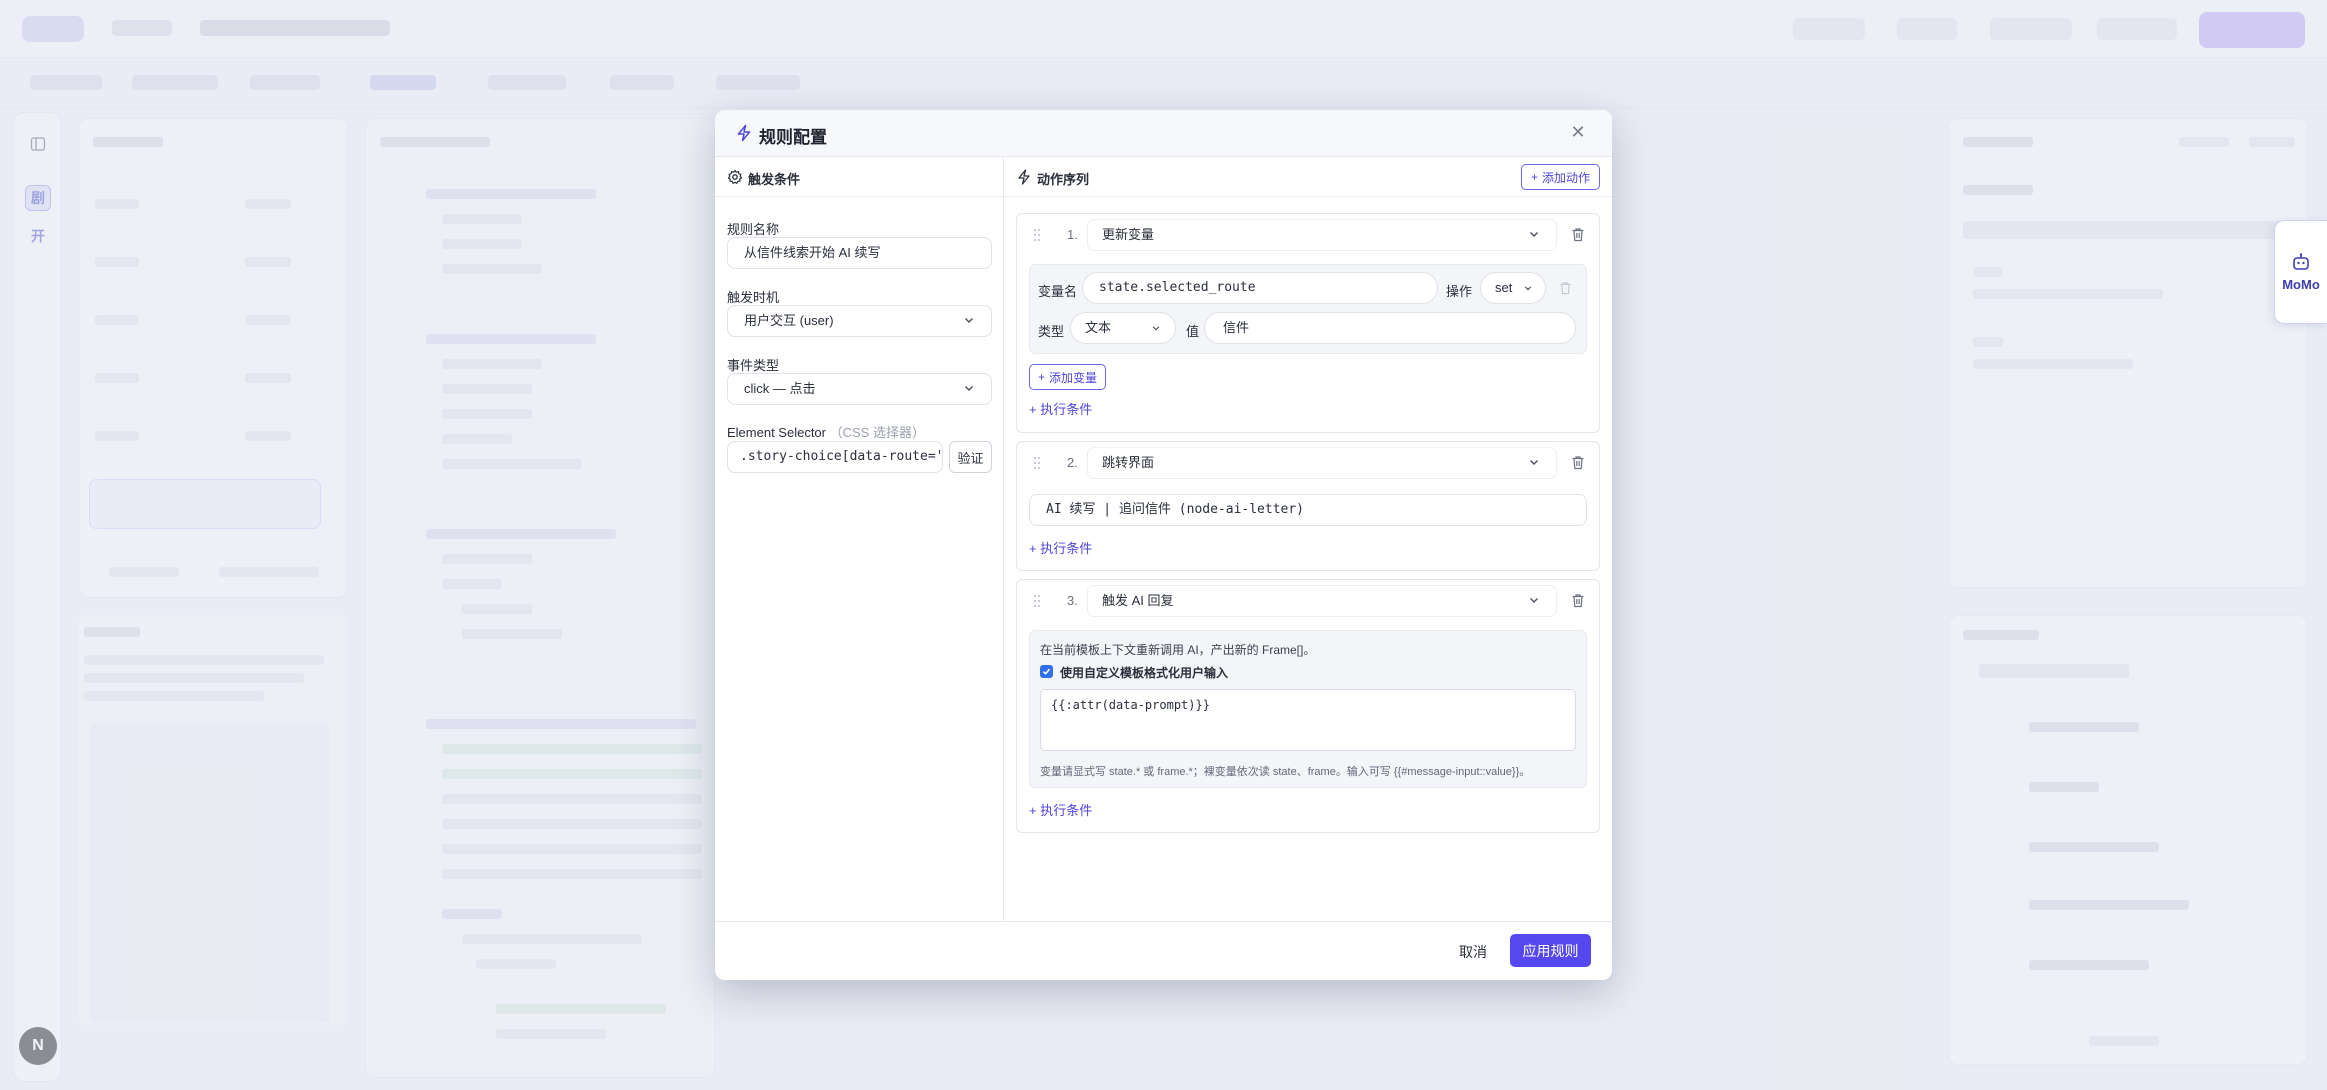 This screenshot has width=2327, height=1090. I want to click on timing-label: 触发时机, so click(753, 297).